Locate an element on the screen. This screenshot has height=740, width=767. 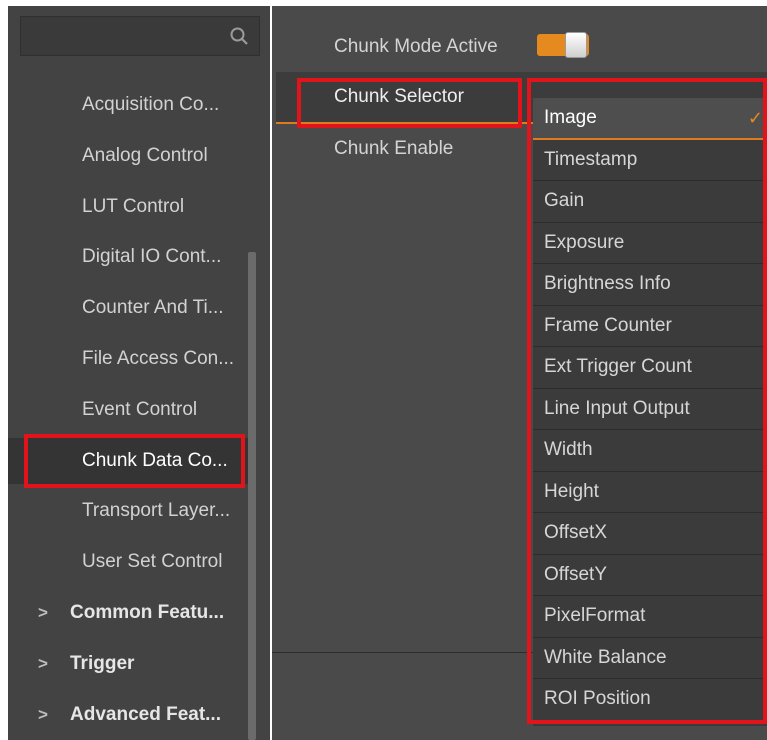
dropdown-option-height: Height is located at coordinates (650, 492).